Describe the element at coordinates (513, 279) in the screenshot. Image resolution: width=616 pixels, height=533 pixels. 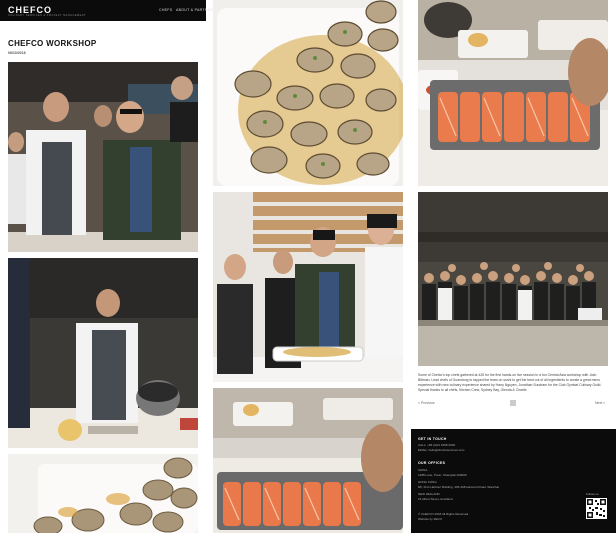
I see `photo-group-team` at that location.